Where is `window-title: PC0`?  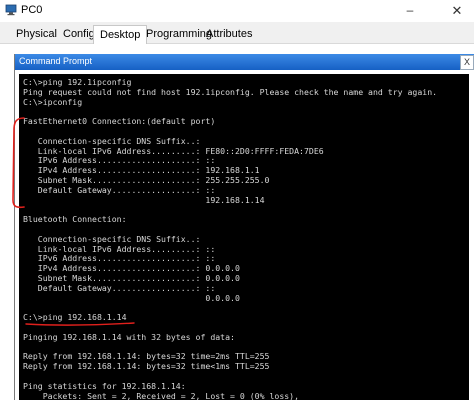
window-title: PC0 is located at coordinates (32, 10).